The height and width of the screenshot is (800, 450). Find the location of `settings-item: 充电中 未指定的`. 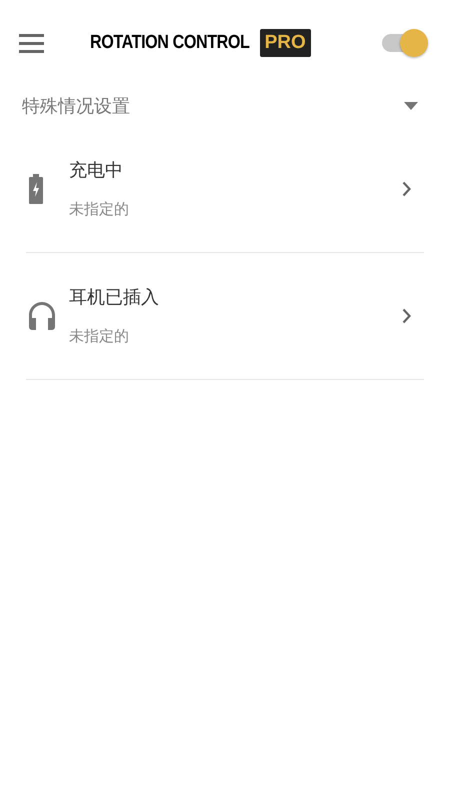

settings-item: 充电中 未指定的 is located at coordinates (225, 189).